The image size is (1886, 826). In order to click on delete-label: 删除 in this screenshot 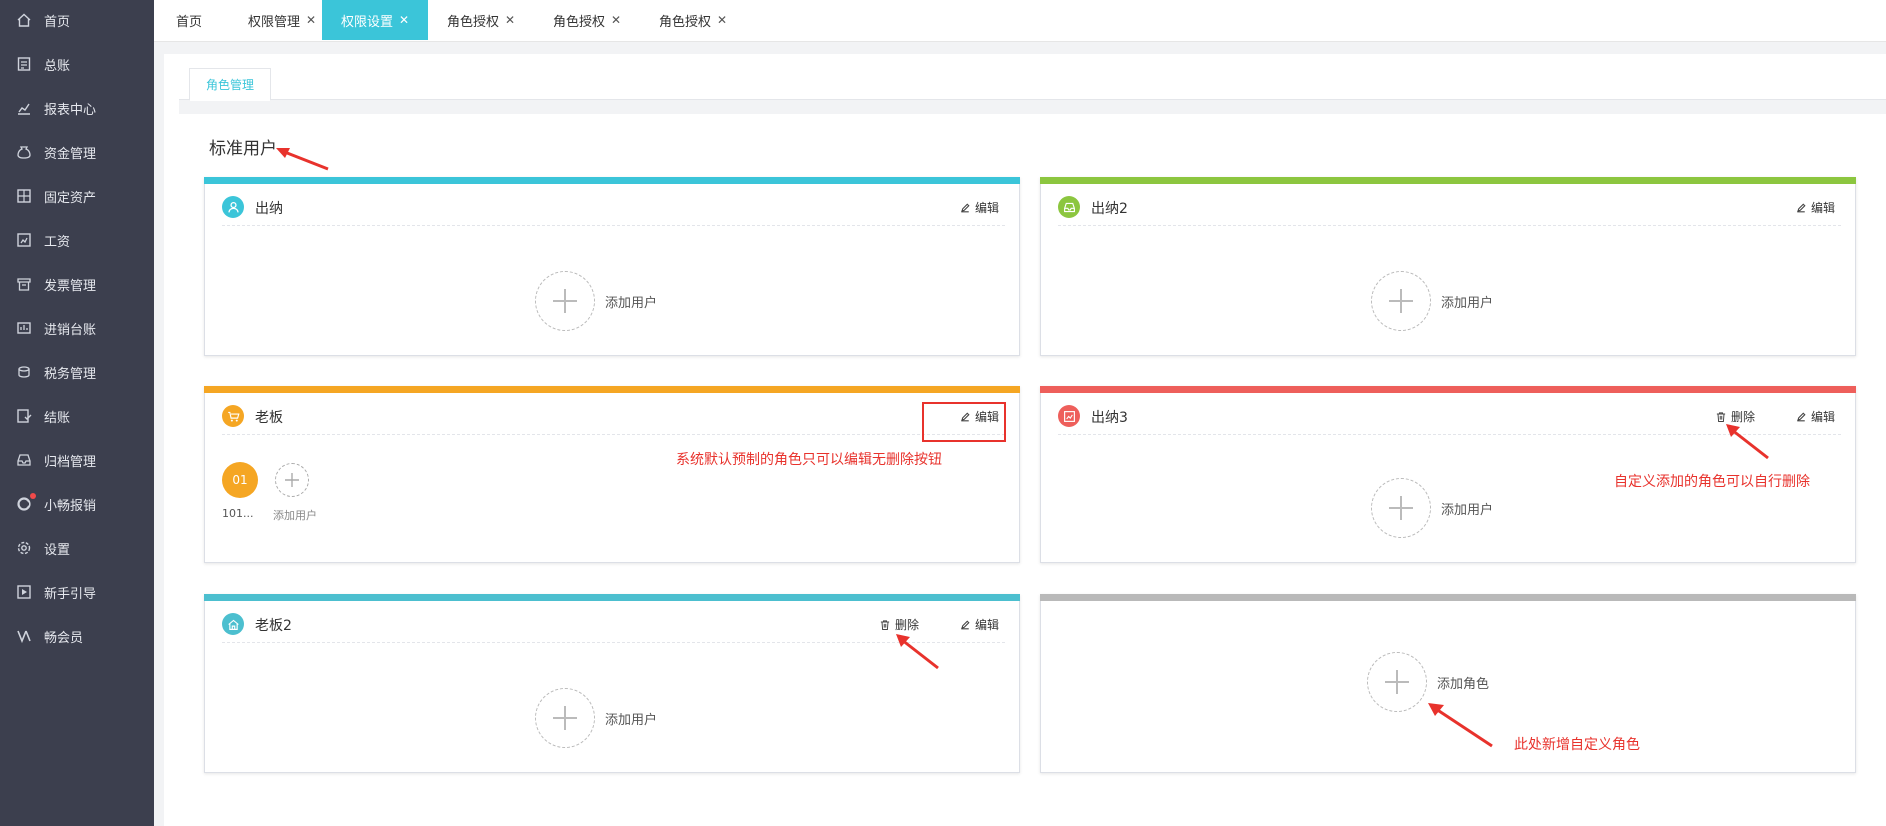, I will do `click(906, 625)`.